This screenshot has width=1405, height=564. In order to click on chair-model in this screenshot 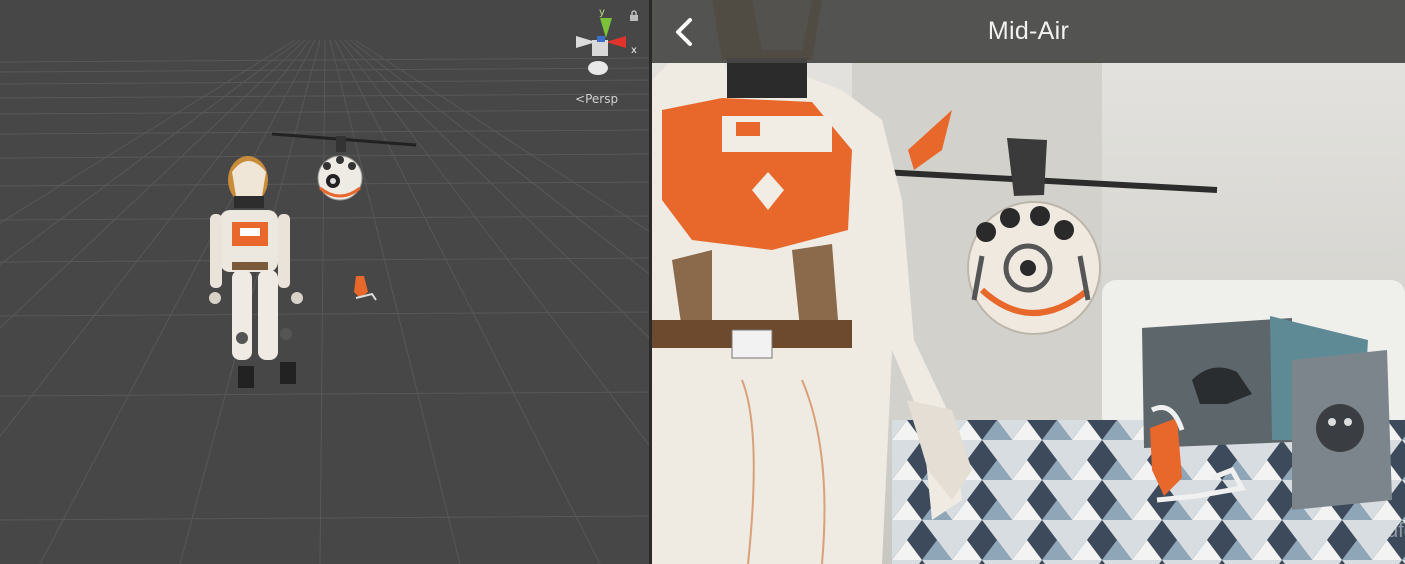, I will do `click(365, 288)`.